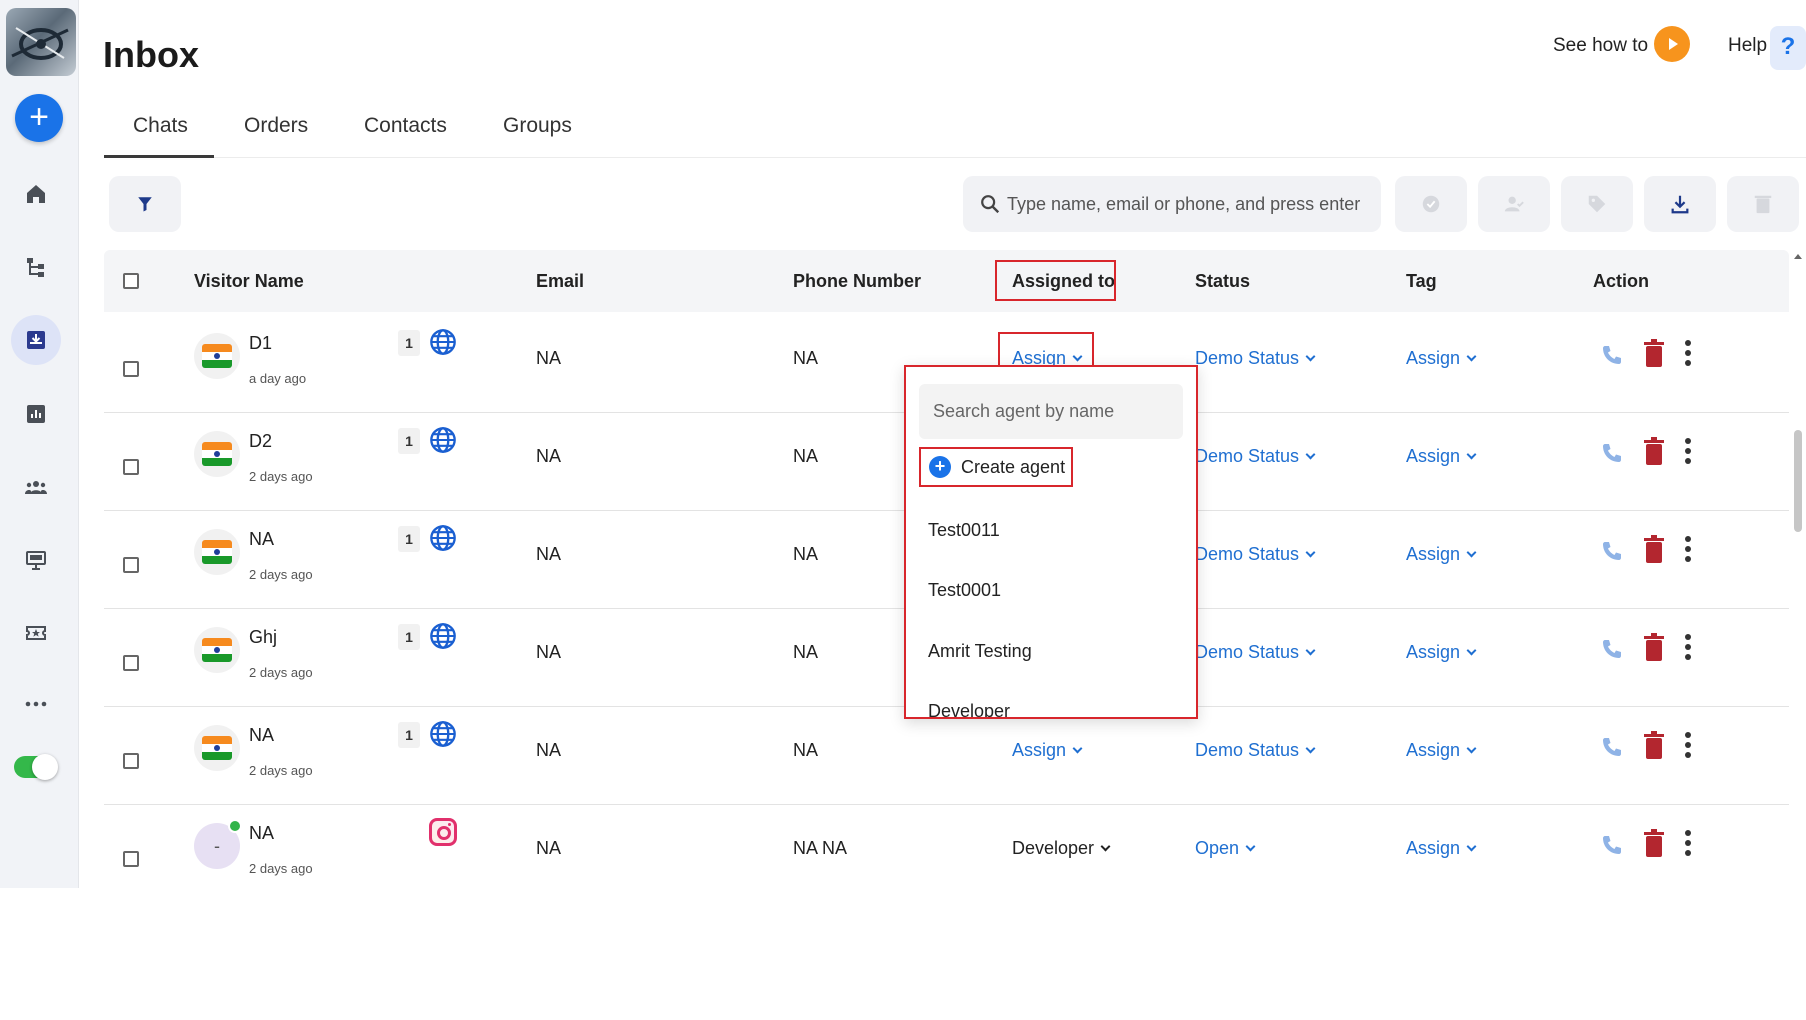 The image size is (1806, 1020). What do you see at coordinates (36, 414) in the screenshot?
I see `reports-icon` at bounding box center [36, 414].